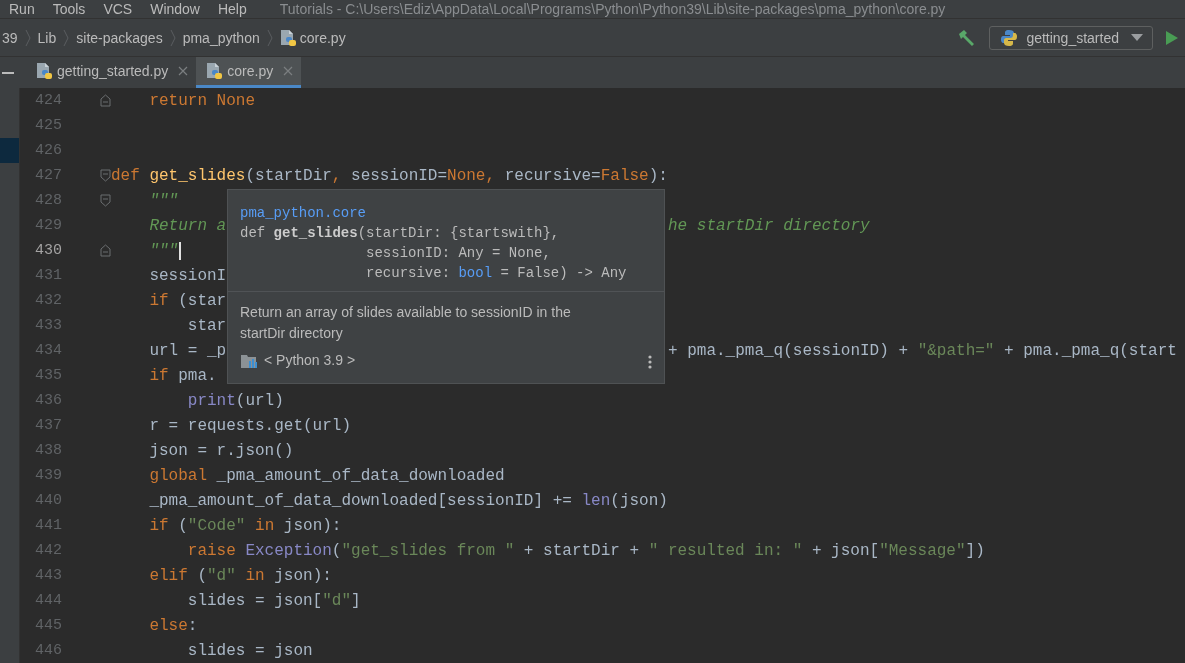 Image resolution: width=1185 pixels, height=663 pixels. What do you see at coordinates (48, 375) in the screenshot?
I see `line-number: 435` at bounding box center [48, 375].